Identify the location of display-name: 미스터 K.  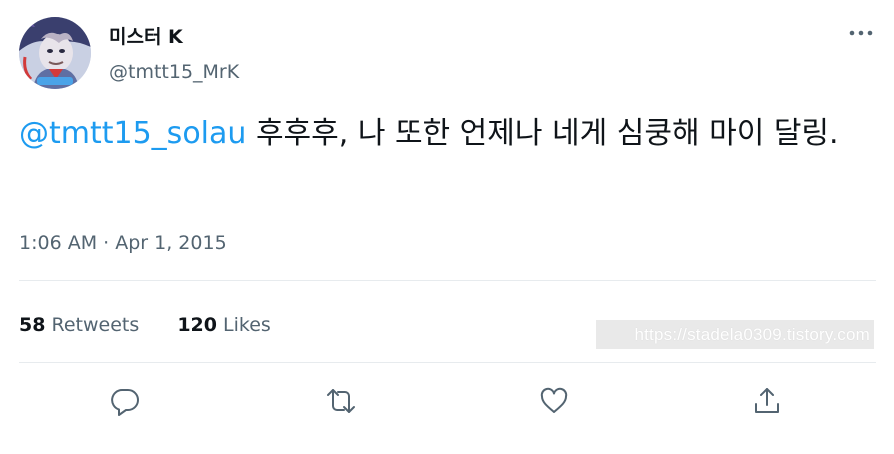
(146, 37).